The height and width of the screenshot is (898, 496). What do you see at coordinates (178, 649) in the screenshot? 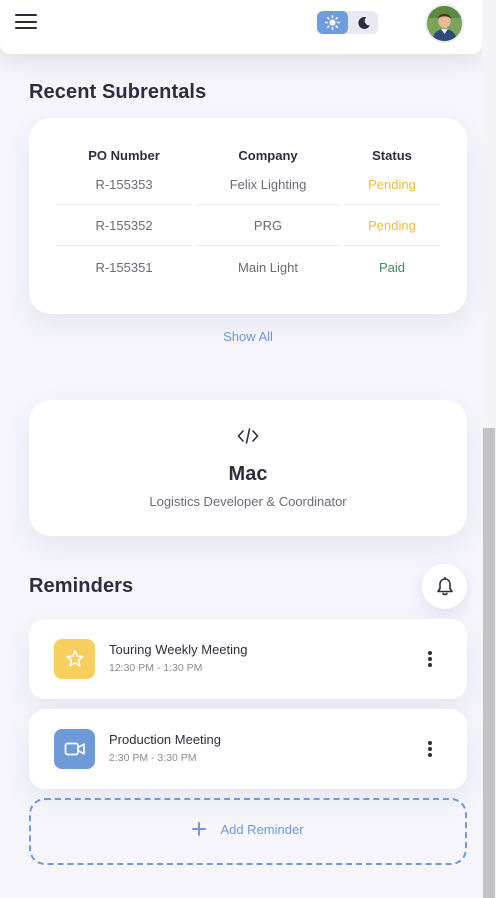
I see `reminder-title: Touring Weekly Meeting` at bounding box center [178, 649].